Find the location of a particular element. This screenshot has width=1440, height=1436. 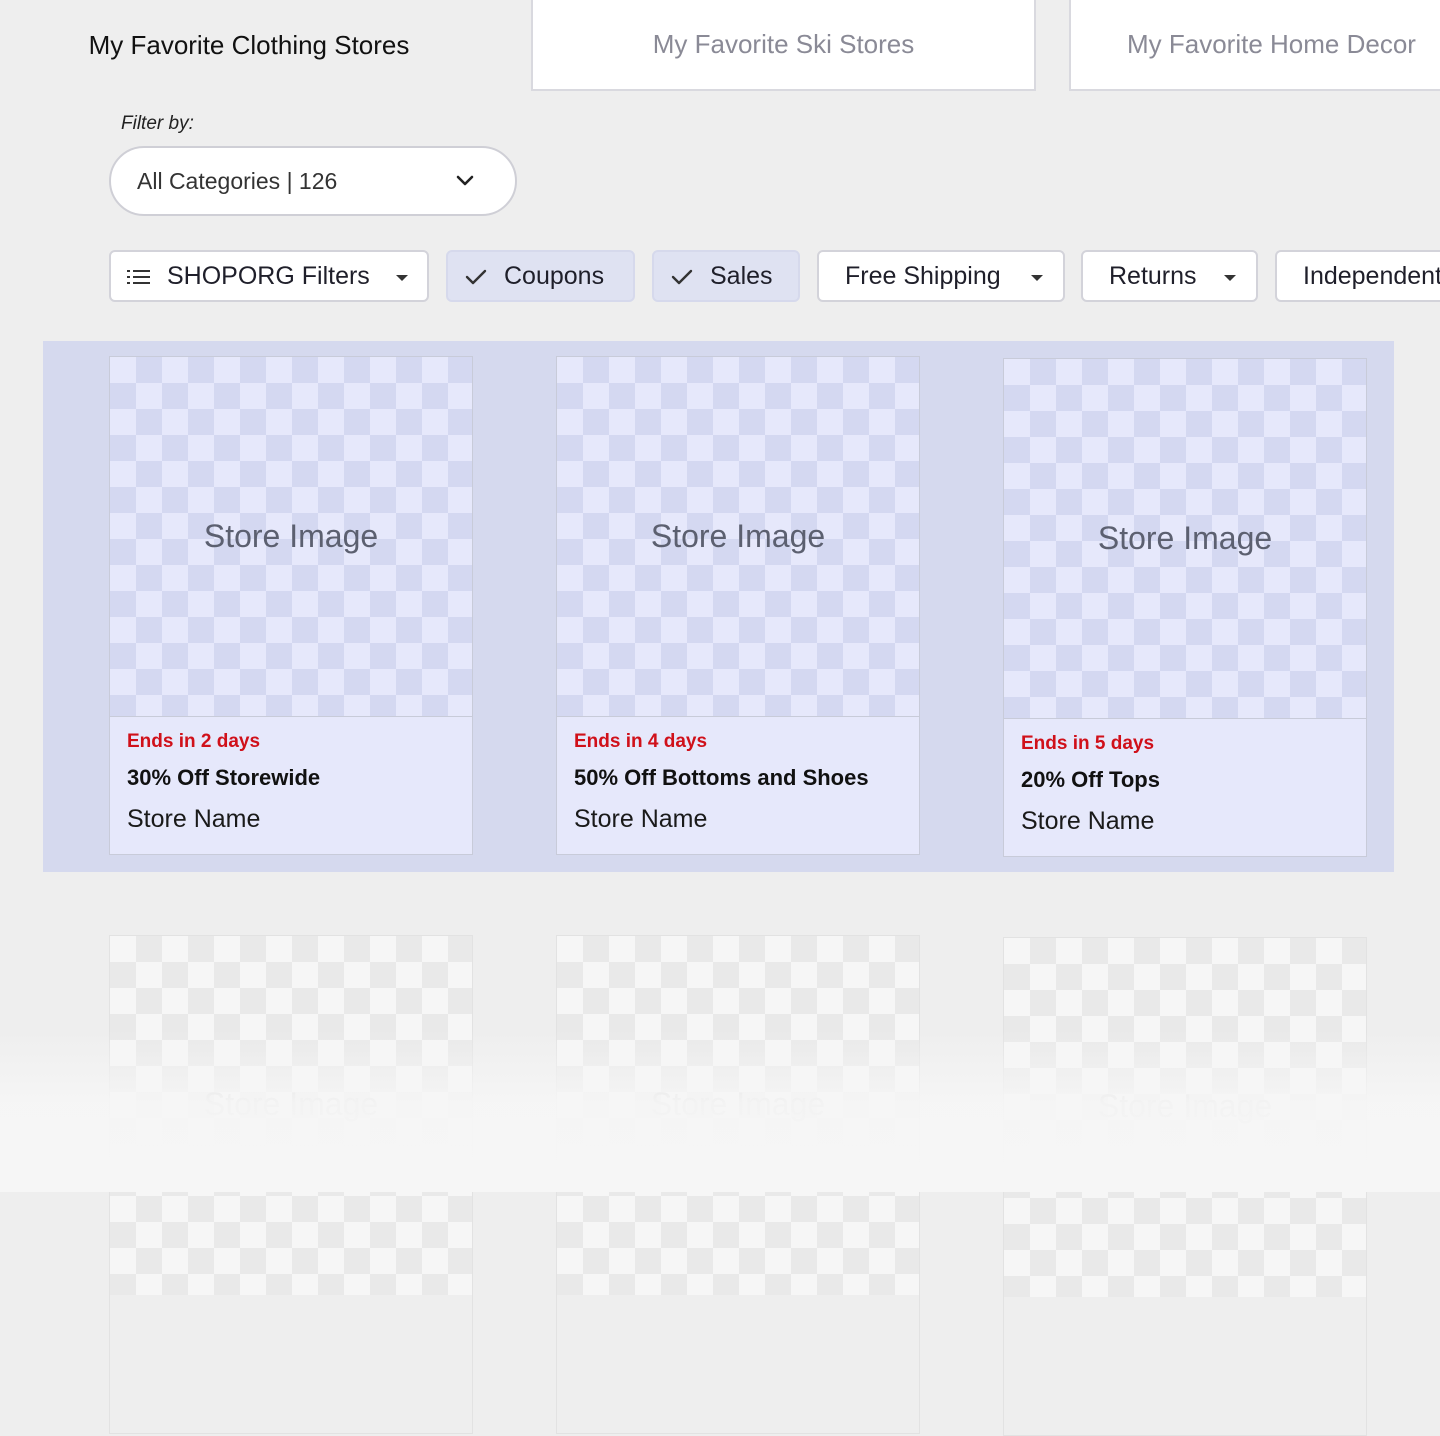

free-shipping-dropdown: Free Shipping is located at coordinates (941, 276).